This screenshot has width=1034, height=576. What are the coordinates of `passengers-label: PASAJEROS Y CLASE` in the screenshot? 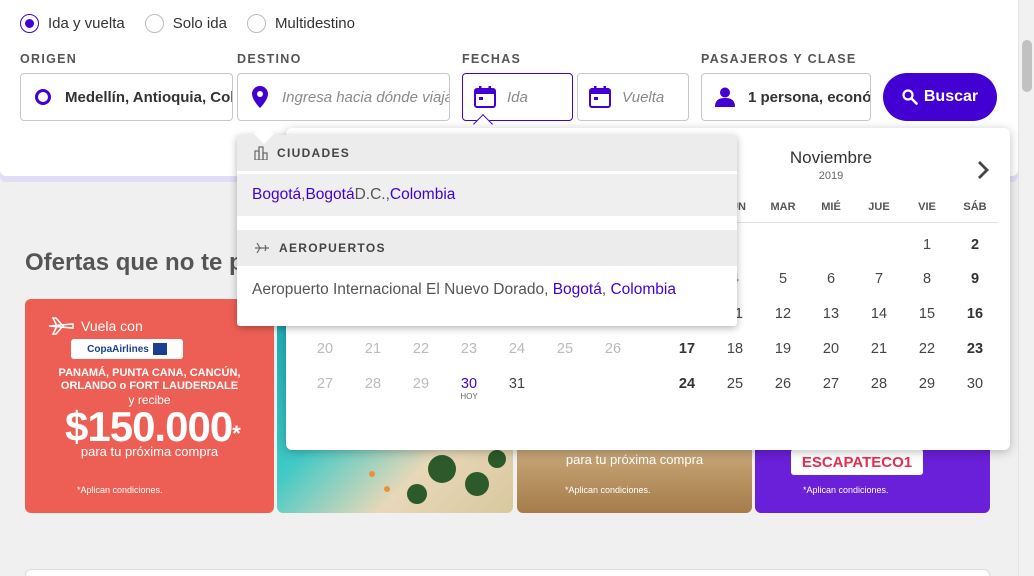 It's located at (779, 59).